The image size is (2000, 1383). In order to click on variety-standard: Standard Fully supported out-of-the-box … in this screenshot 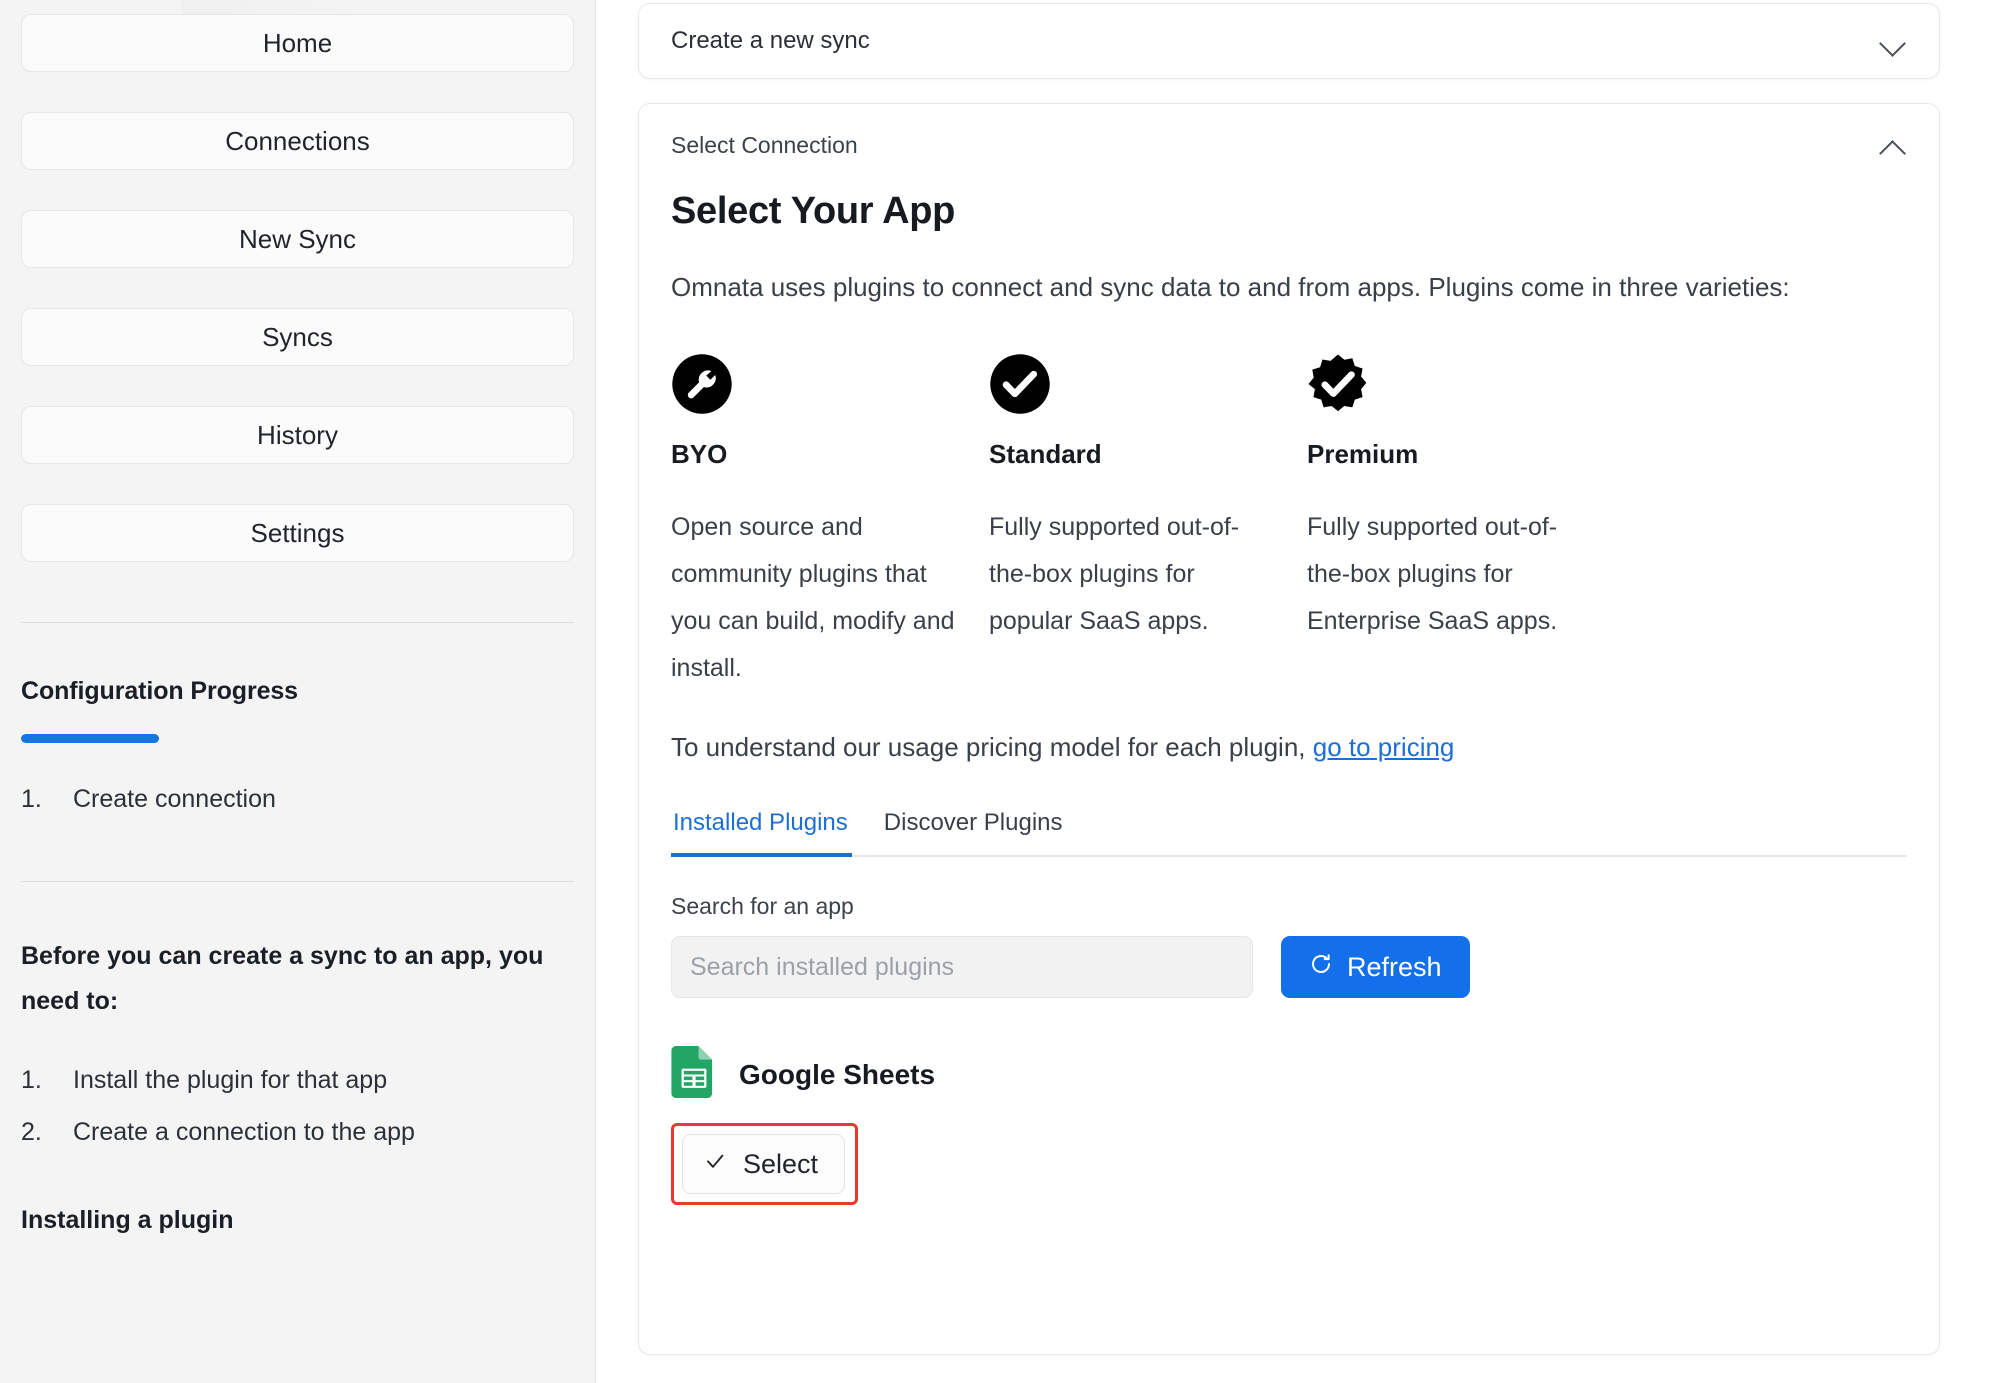, I will do `click(1148, 522)`.